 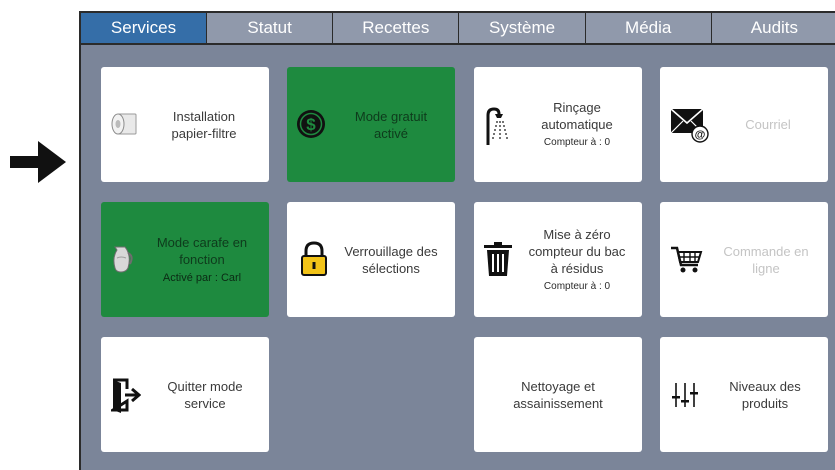 I want to click on mail-button: @ Courriel, so click(x=744, y=124).